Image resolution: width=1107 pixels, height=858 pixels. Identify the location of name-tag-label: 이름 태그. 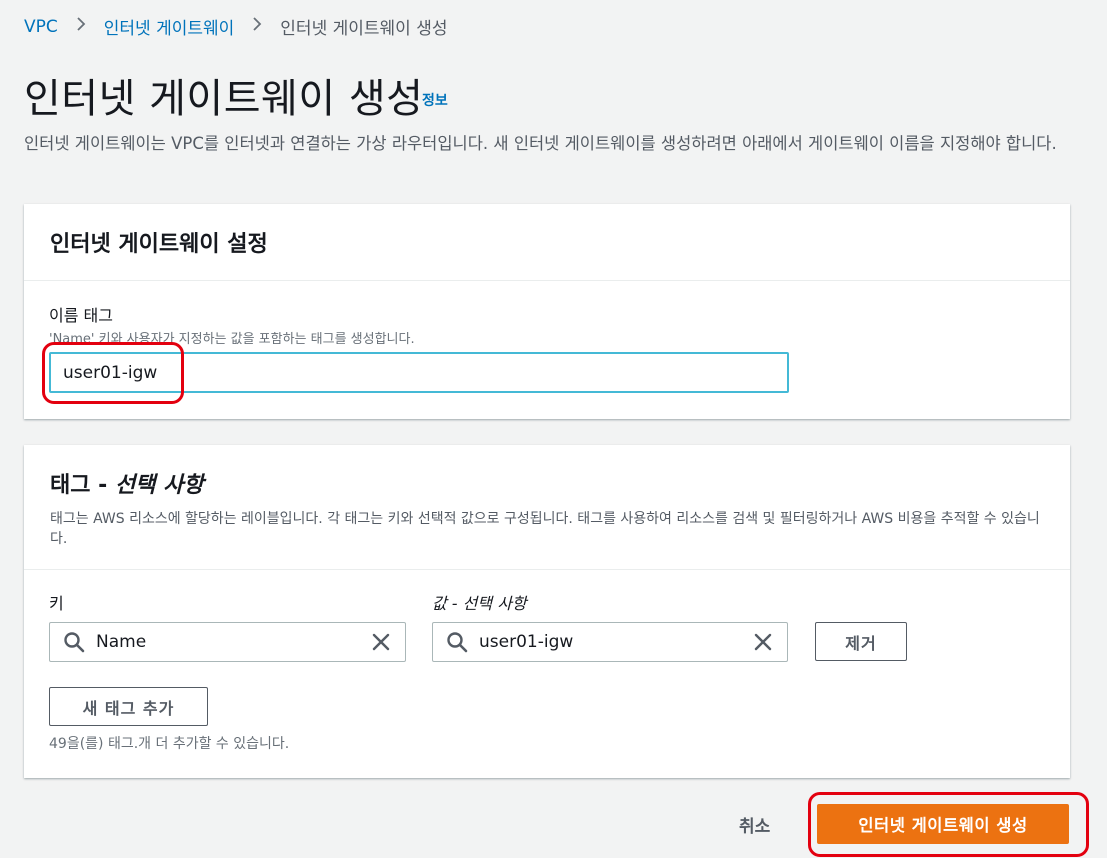
(81, 315).